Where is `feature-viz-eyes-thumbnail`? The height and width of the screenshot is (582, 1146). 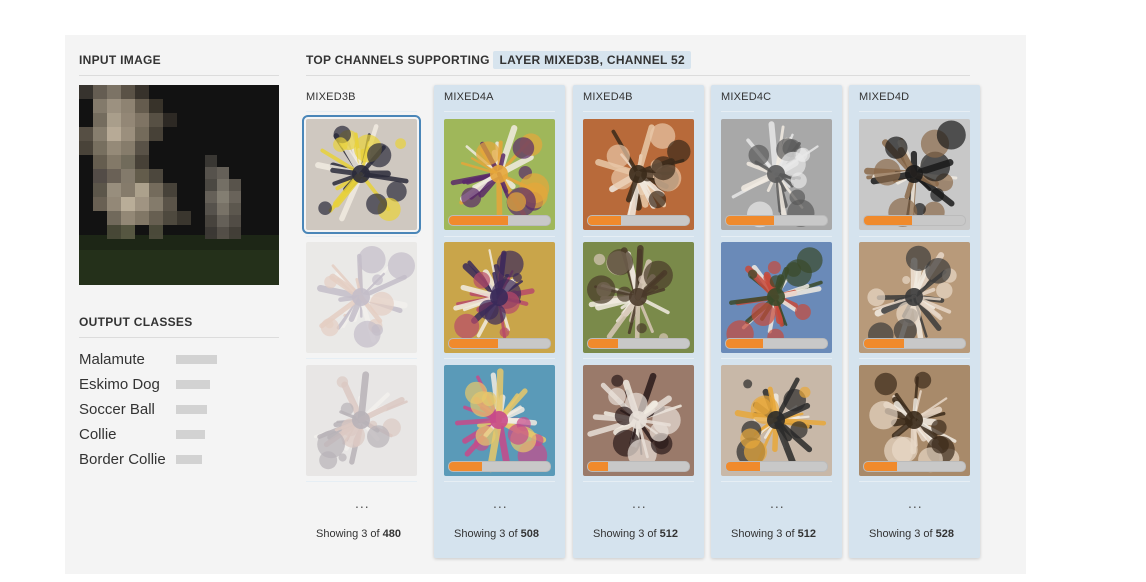
feature-viz-eyes-thumbnail is located at coordinates (499, 297).